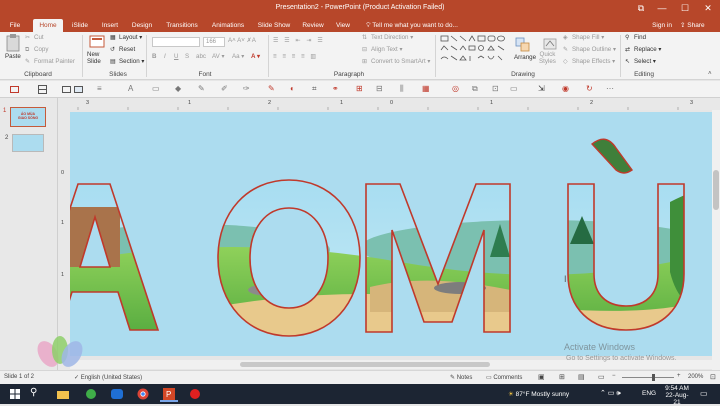 The width and height of the screenshot is (720, 406). Describe the element at coordinates (708, 8) in the screenshot. I see `close-button: ✕` at that location.